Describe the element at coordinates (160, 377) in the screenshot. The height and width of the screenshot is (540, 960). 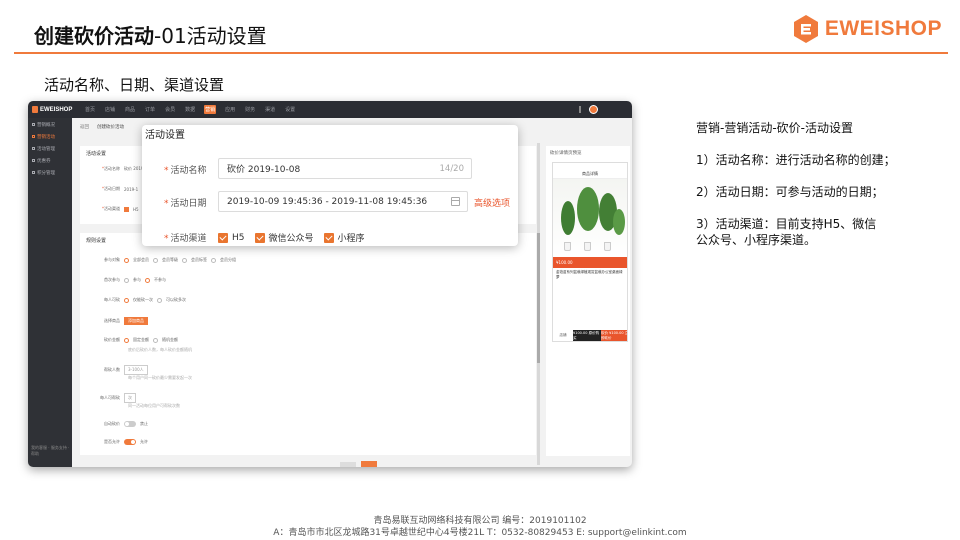
I see `rule-hint: 每个用户同一砍价最少需要发起一次` at that location.